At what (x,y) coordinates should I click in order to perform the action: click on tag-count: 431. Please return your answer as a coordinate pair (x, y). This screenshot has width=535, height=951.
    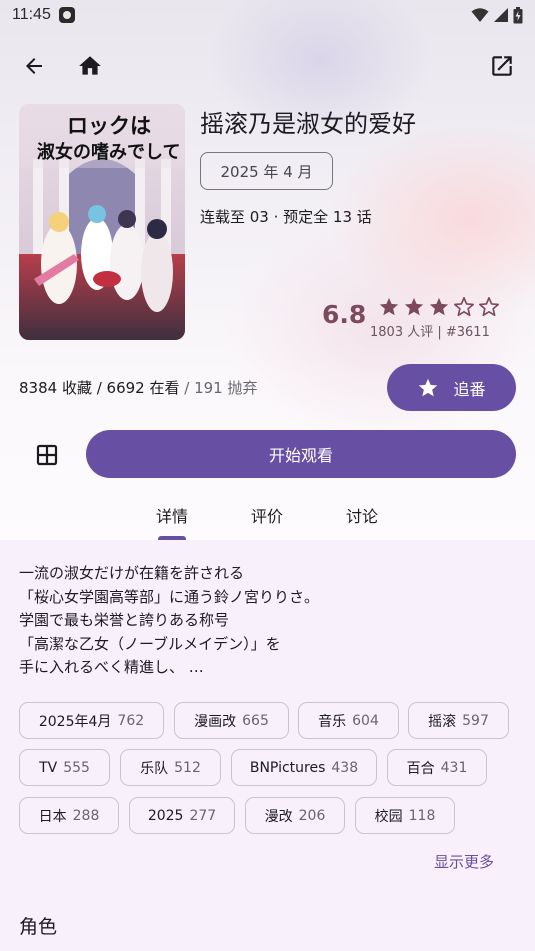
    Looking at the image, I should click on (454, 767).